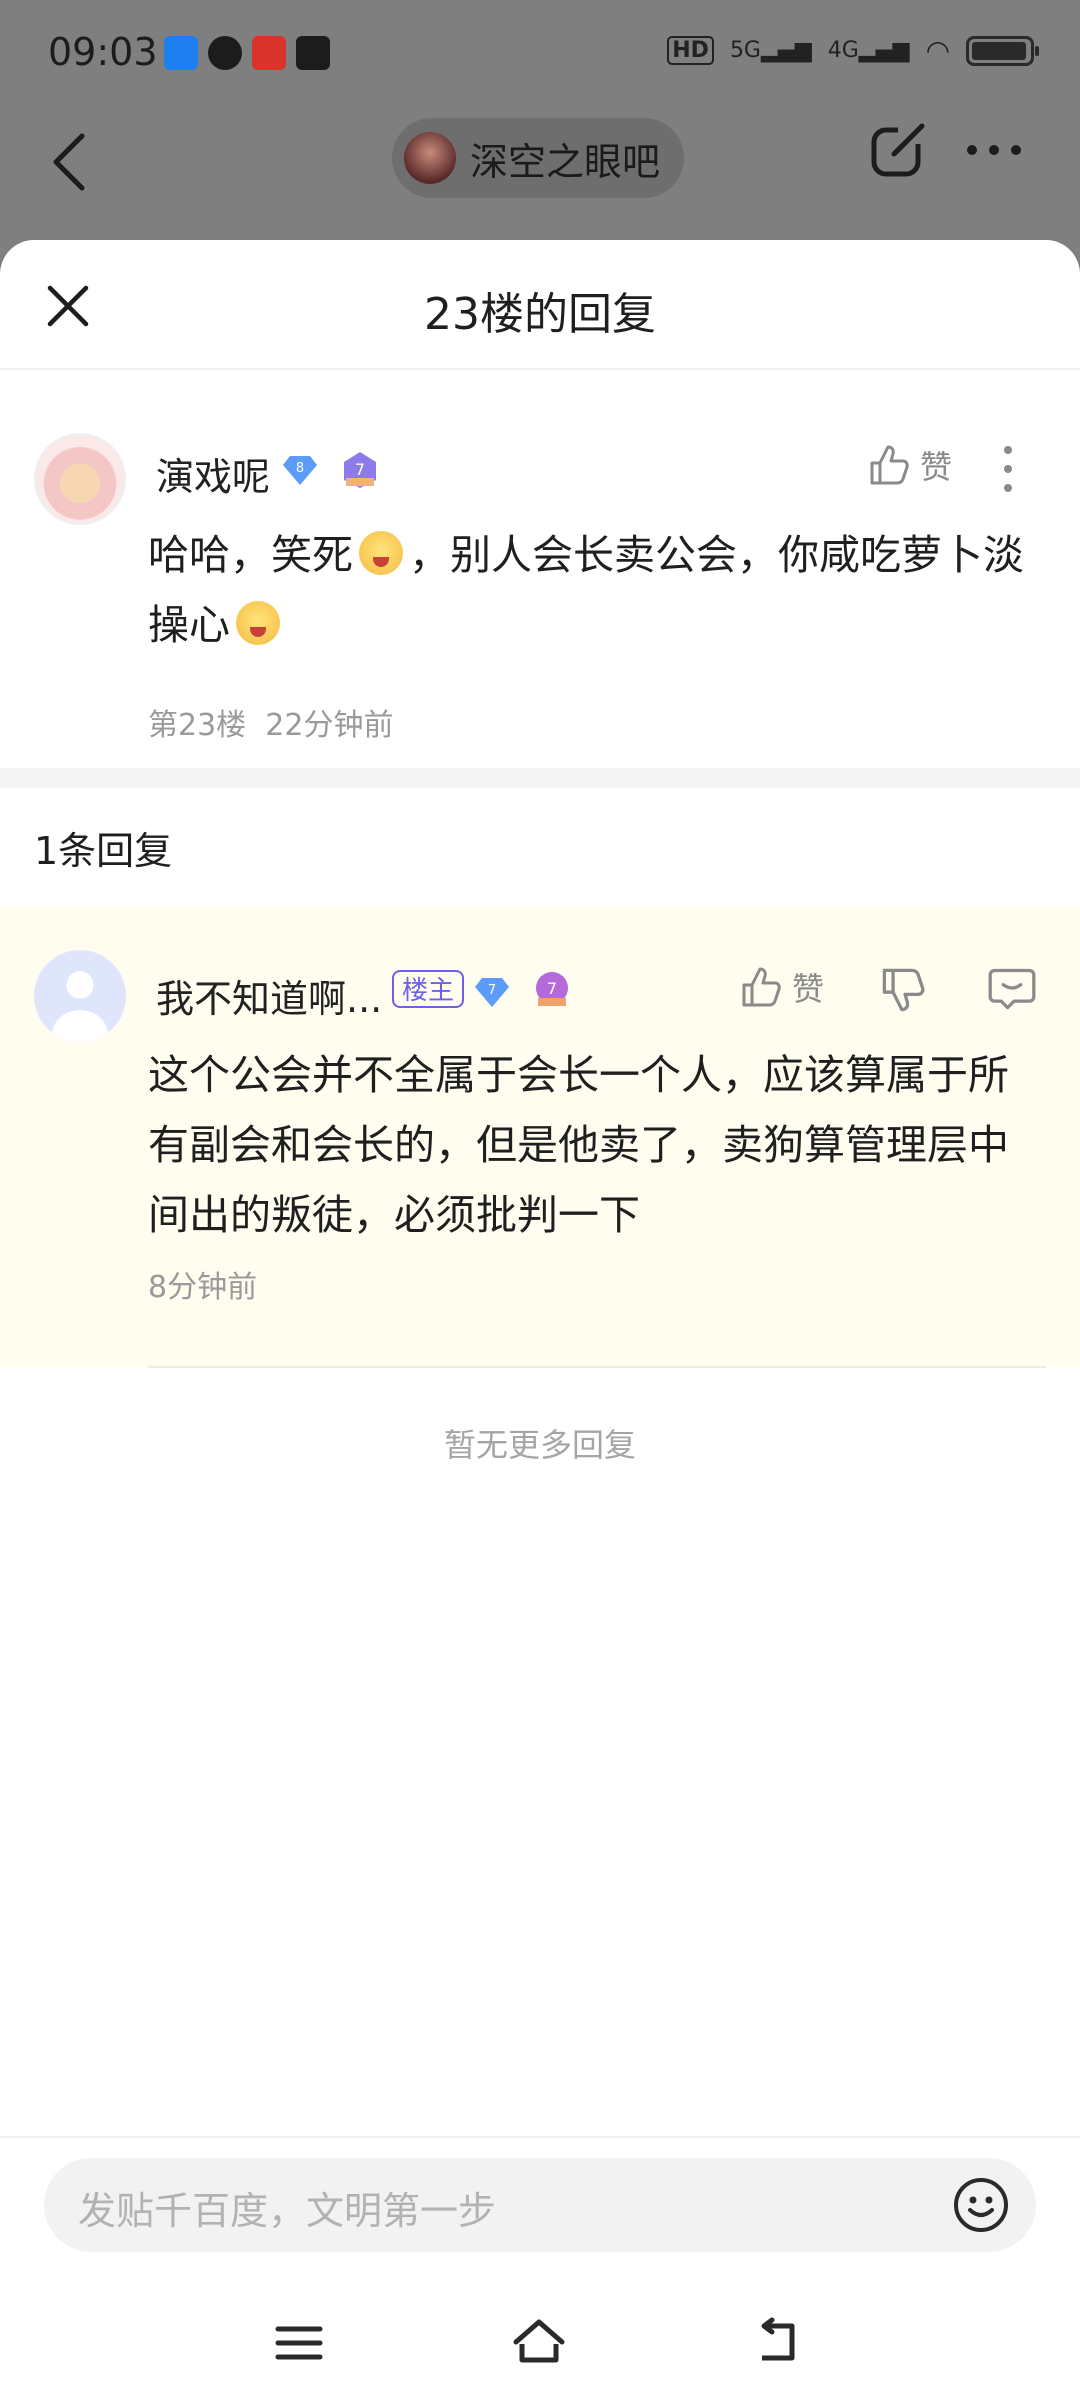  I want to click on gallery-notification-icon, so click(313, 53).